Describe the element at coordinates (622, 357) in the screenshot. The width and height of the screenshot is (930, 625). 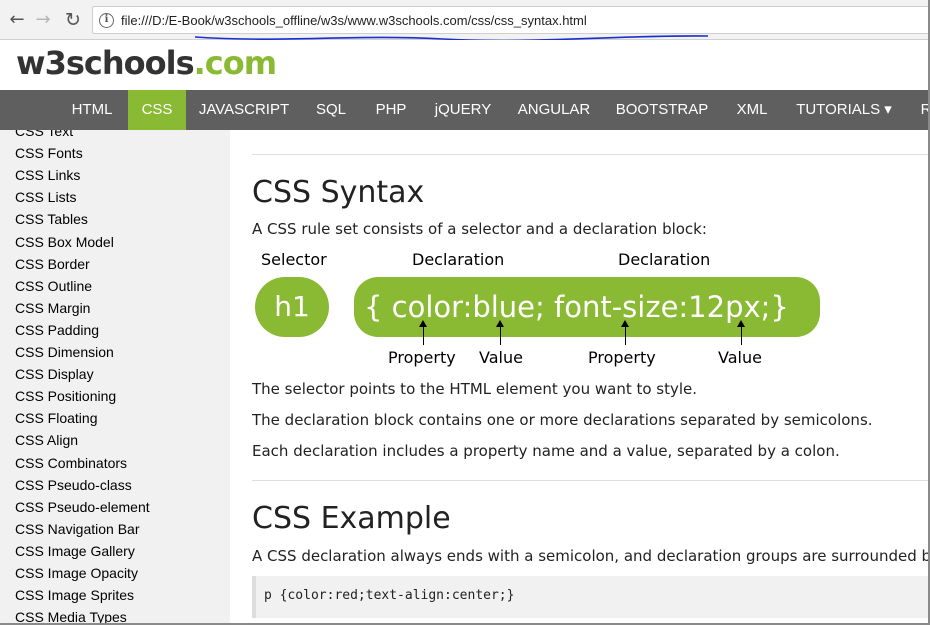
I see `property-label-2: Property` at that location.